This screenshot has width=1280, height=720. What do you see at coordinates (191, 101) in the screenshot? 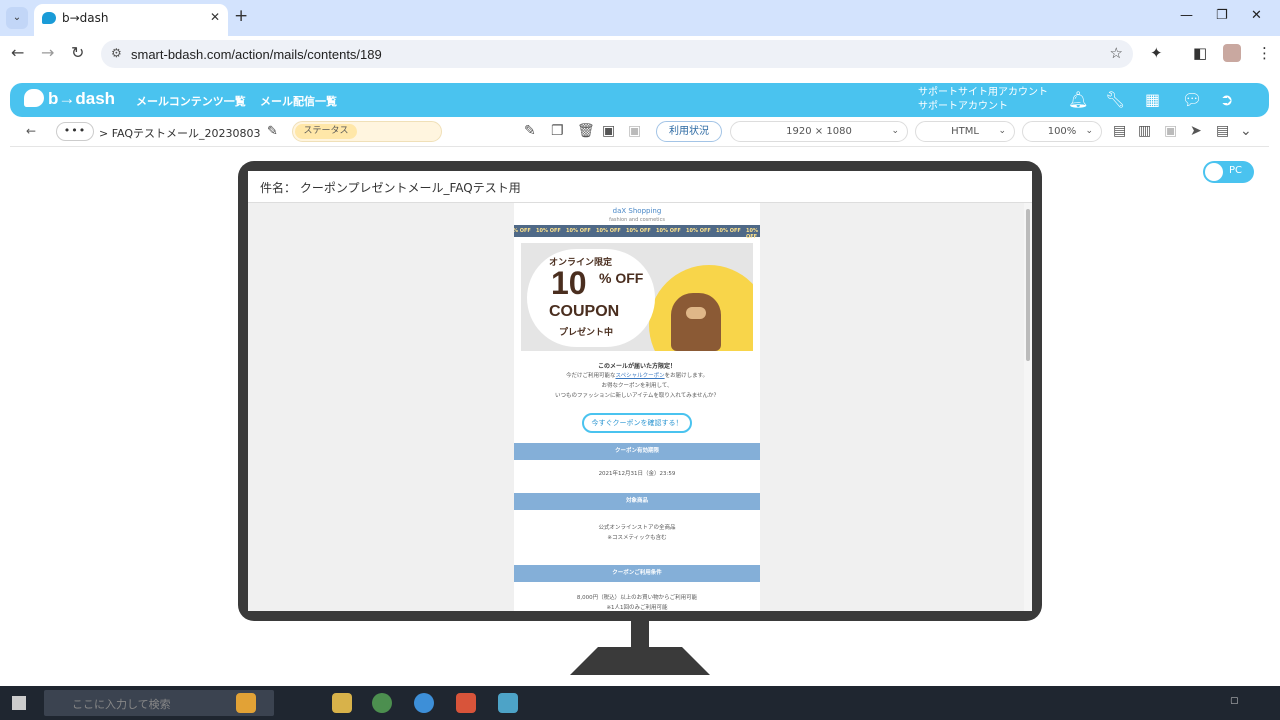
I see `nav-mail-contents: メールコンテンツ一覧` at bounding box center [191, 101].